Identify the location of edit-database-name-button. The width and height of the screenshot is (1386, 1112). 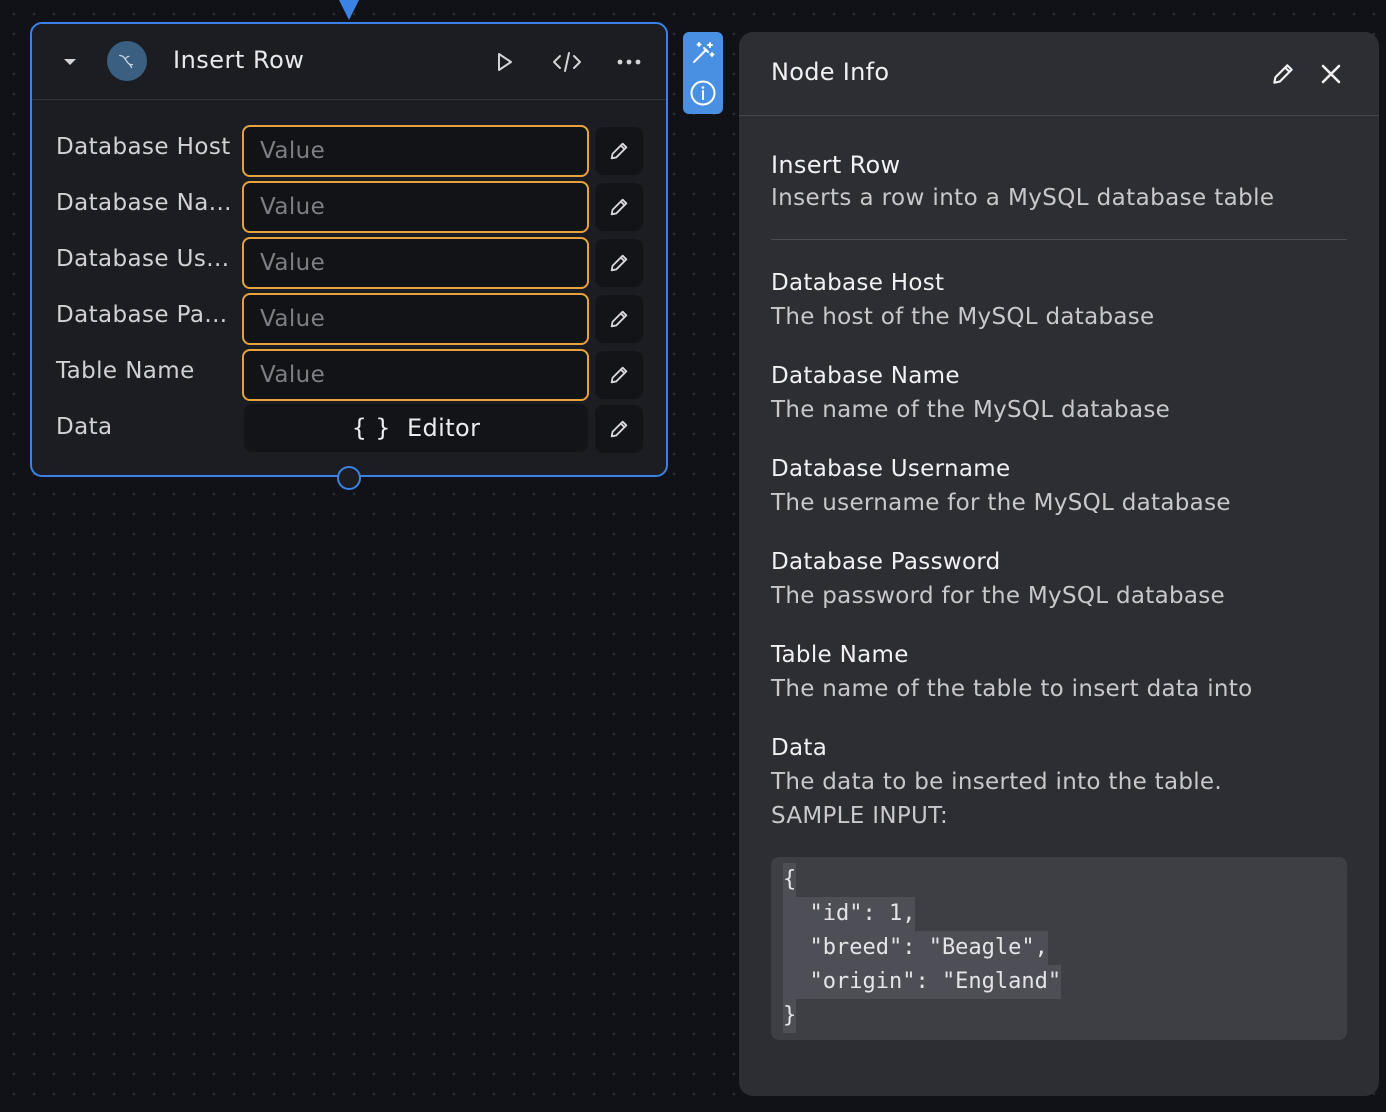
(619, 207).